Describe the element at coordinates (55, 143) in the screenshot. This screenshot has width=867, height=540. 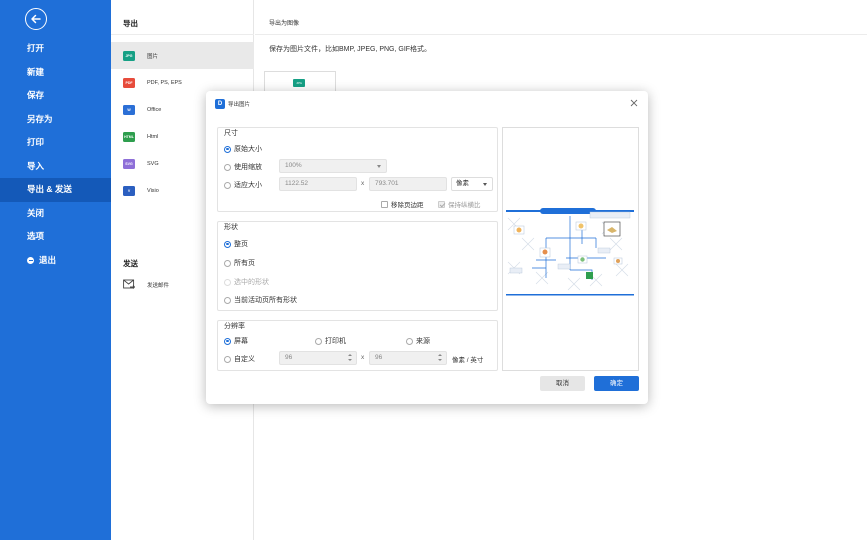
I see `sidebar-item-print: 打印` at that location.